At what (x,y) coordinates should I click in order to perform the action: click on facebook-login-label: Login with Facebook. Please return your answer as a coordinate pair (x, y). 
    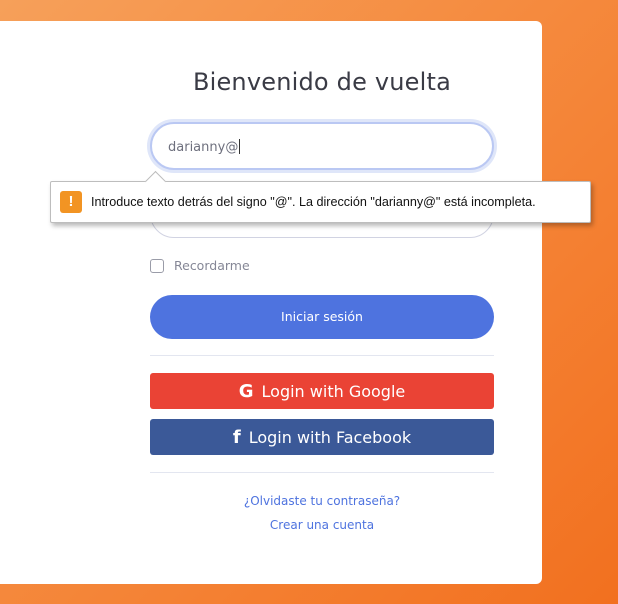
    Looking at the image, I should click on (330, 437).